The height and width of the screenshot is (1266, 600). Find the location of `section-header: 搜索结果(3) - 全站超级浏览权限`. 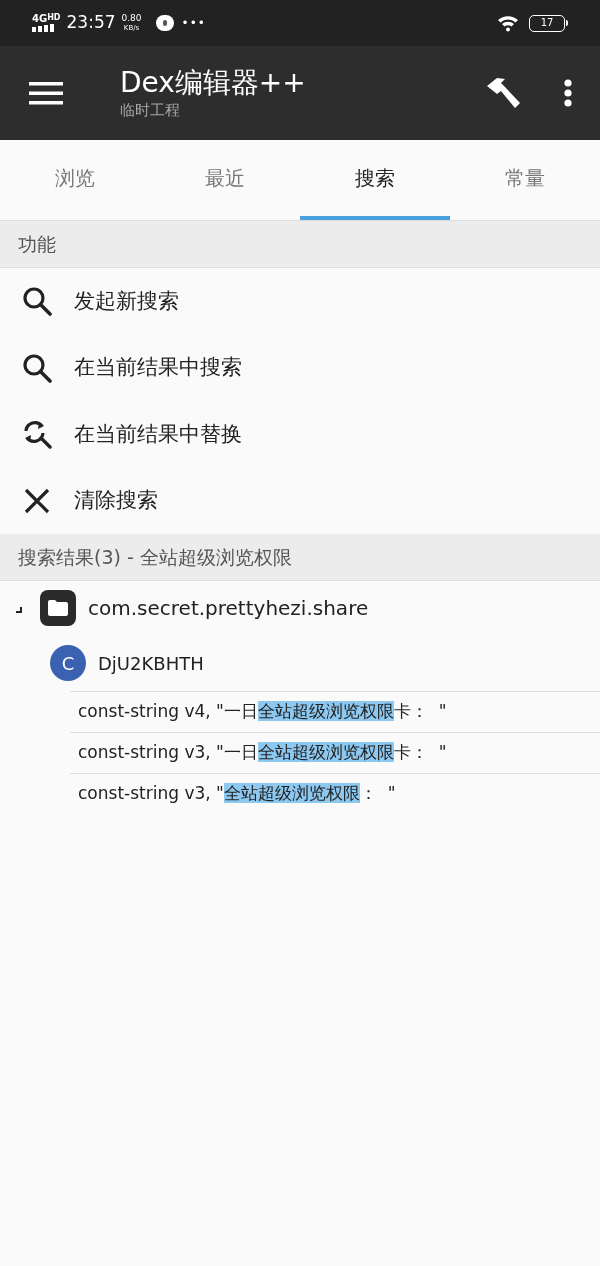

section-header: 搜索结果(3) - 全站超级浏览权限 is located at coordinates (155, 557).